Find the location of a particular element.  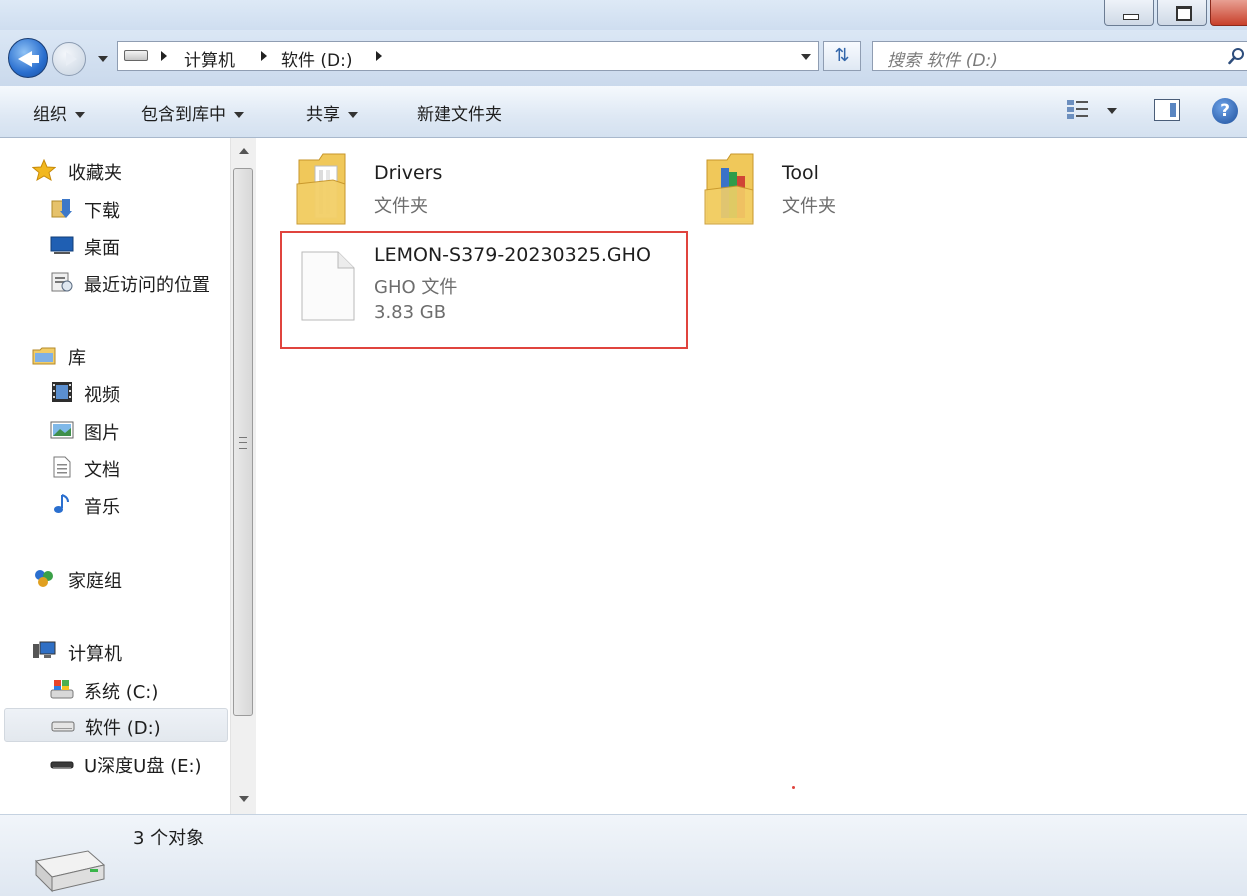

sidebar-item-downloads: 下载 is located at coordinates (135, 209).